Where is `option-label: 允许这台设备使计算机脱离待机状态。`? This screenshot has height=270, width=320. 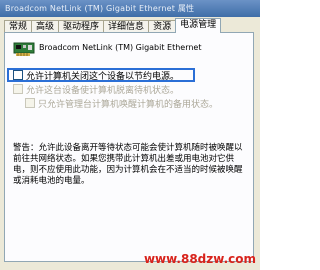
option-label: 允许这台设备使计算机脱离待机状态。 is located at coordinates (103, 90).